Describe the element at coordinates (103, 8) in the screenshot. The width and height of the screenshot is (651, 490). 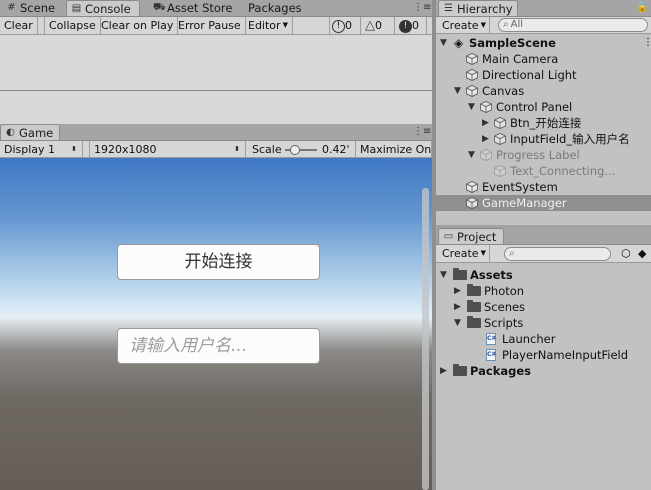
I see `tab-console: ▤ Console` at that location.